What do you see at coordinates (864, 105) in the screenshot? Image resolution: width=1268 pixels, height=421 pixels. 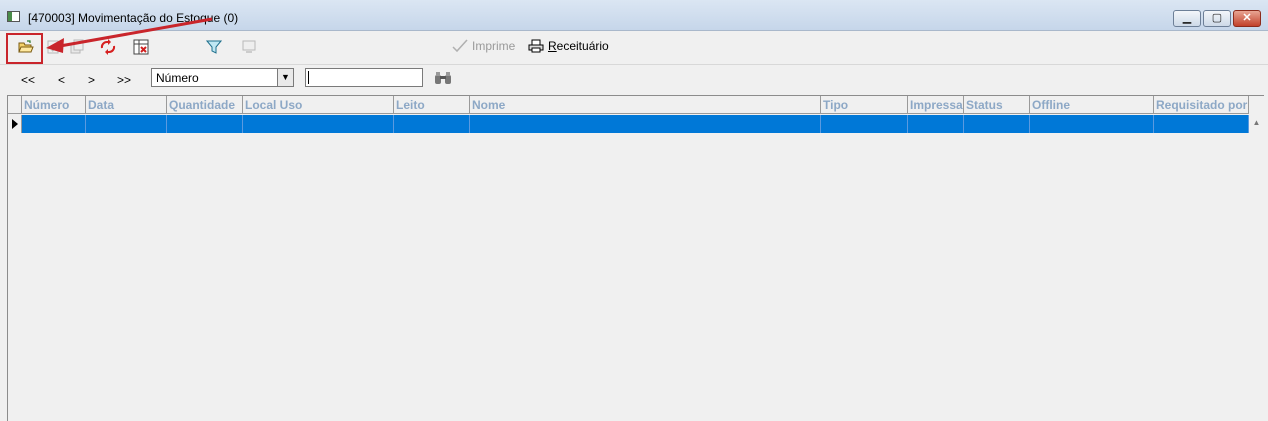 I see `column-header-tipo: Tipo` at bounding box center [864, 105].